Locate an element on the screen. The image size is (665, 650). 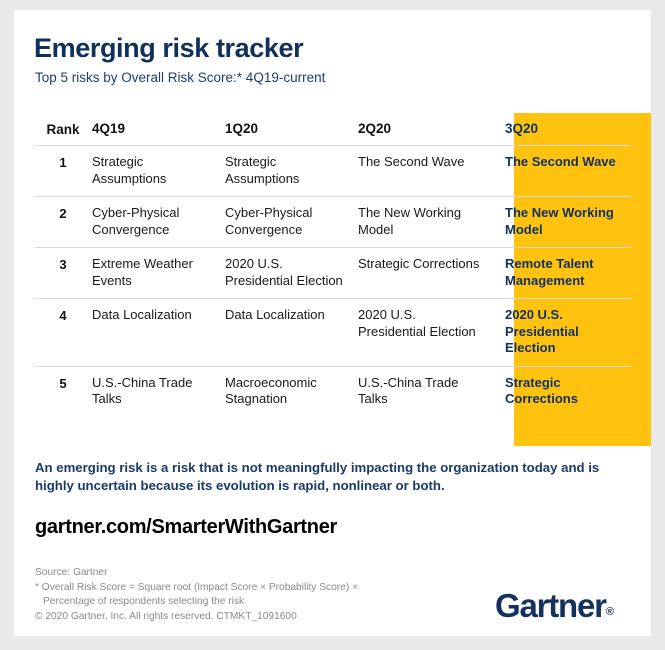
cell-rank: 3 is located at coordinates (63, 264).